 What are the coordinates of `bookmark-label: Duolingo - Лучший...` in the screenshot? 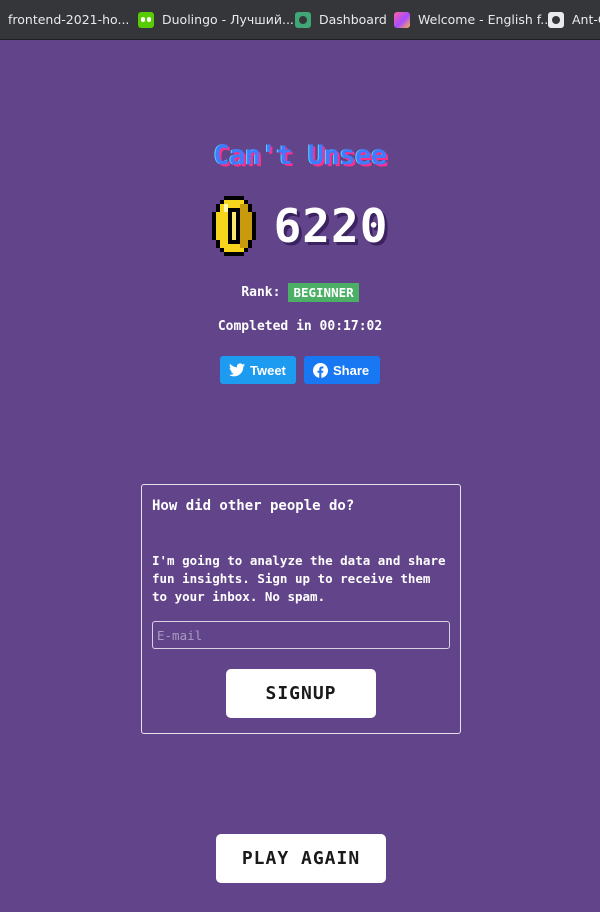 It's located at (228, 19).